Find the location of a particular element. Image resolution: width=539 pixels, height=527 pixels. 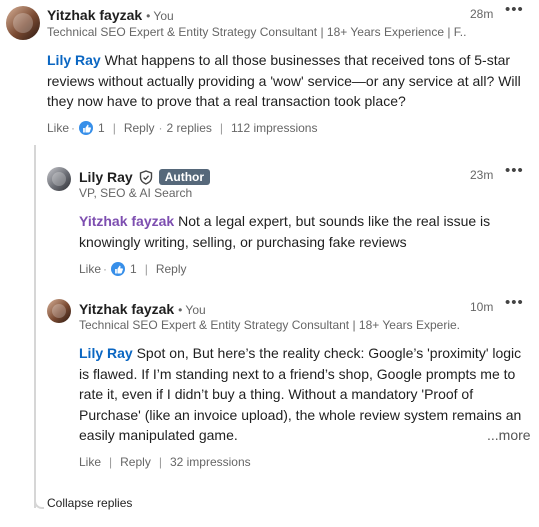

author-name: Lily Ray is located at coordinates (106, 177).